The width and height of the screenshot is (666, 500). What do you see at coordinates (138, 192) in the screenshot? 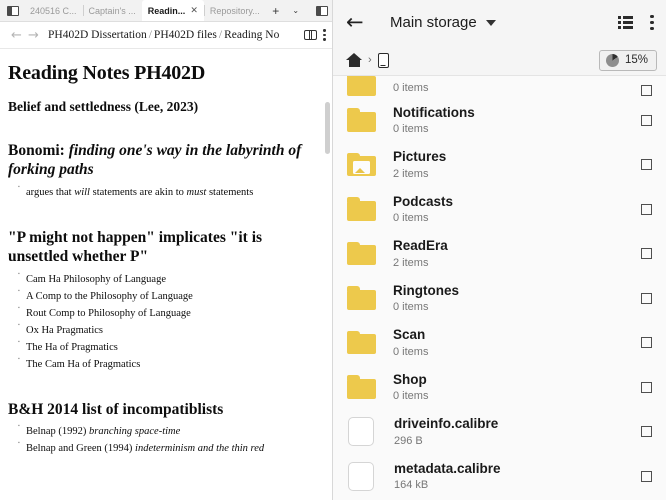
I see `item-text: statements are akin to` at bounding box center [138, 192].